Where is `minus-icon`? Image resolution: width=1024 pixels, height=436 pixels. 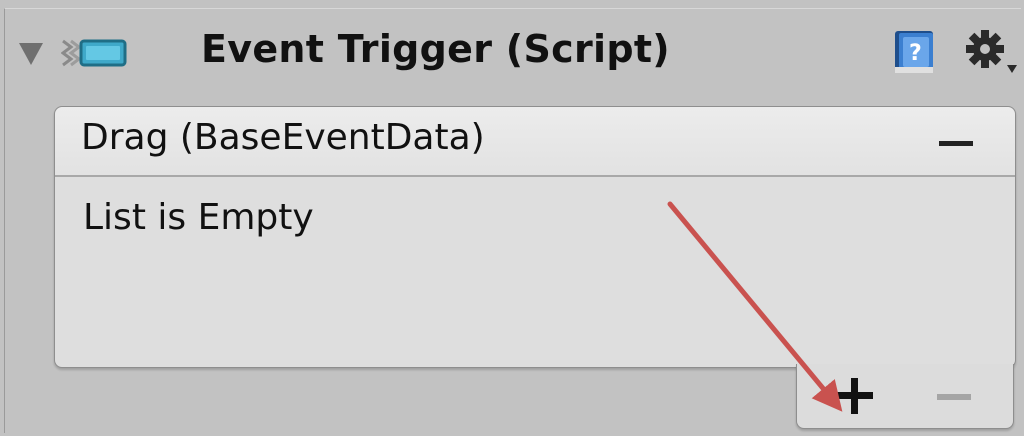
minus-icon is located at coordinates (954, 397).